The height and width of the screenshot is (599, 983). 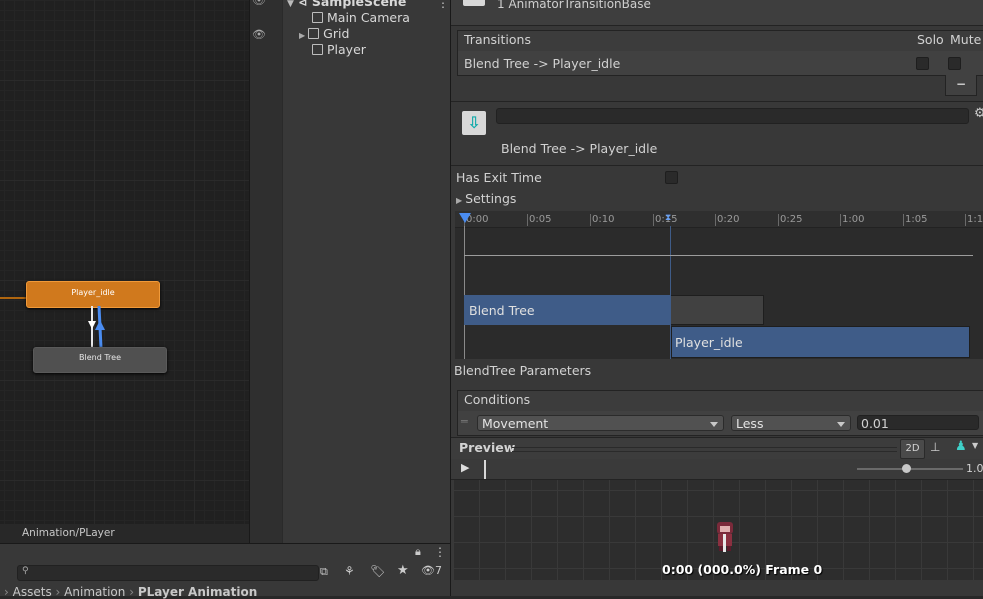 What do you see at coordinates (197, 592) in the screenshot?
I see `breadcrumb-item-current: PLayer Animation` at bounding box center [197, 592].